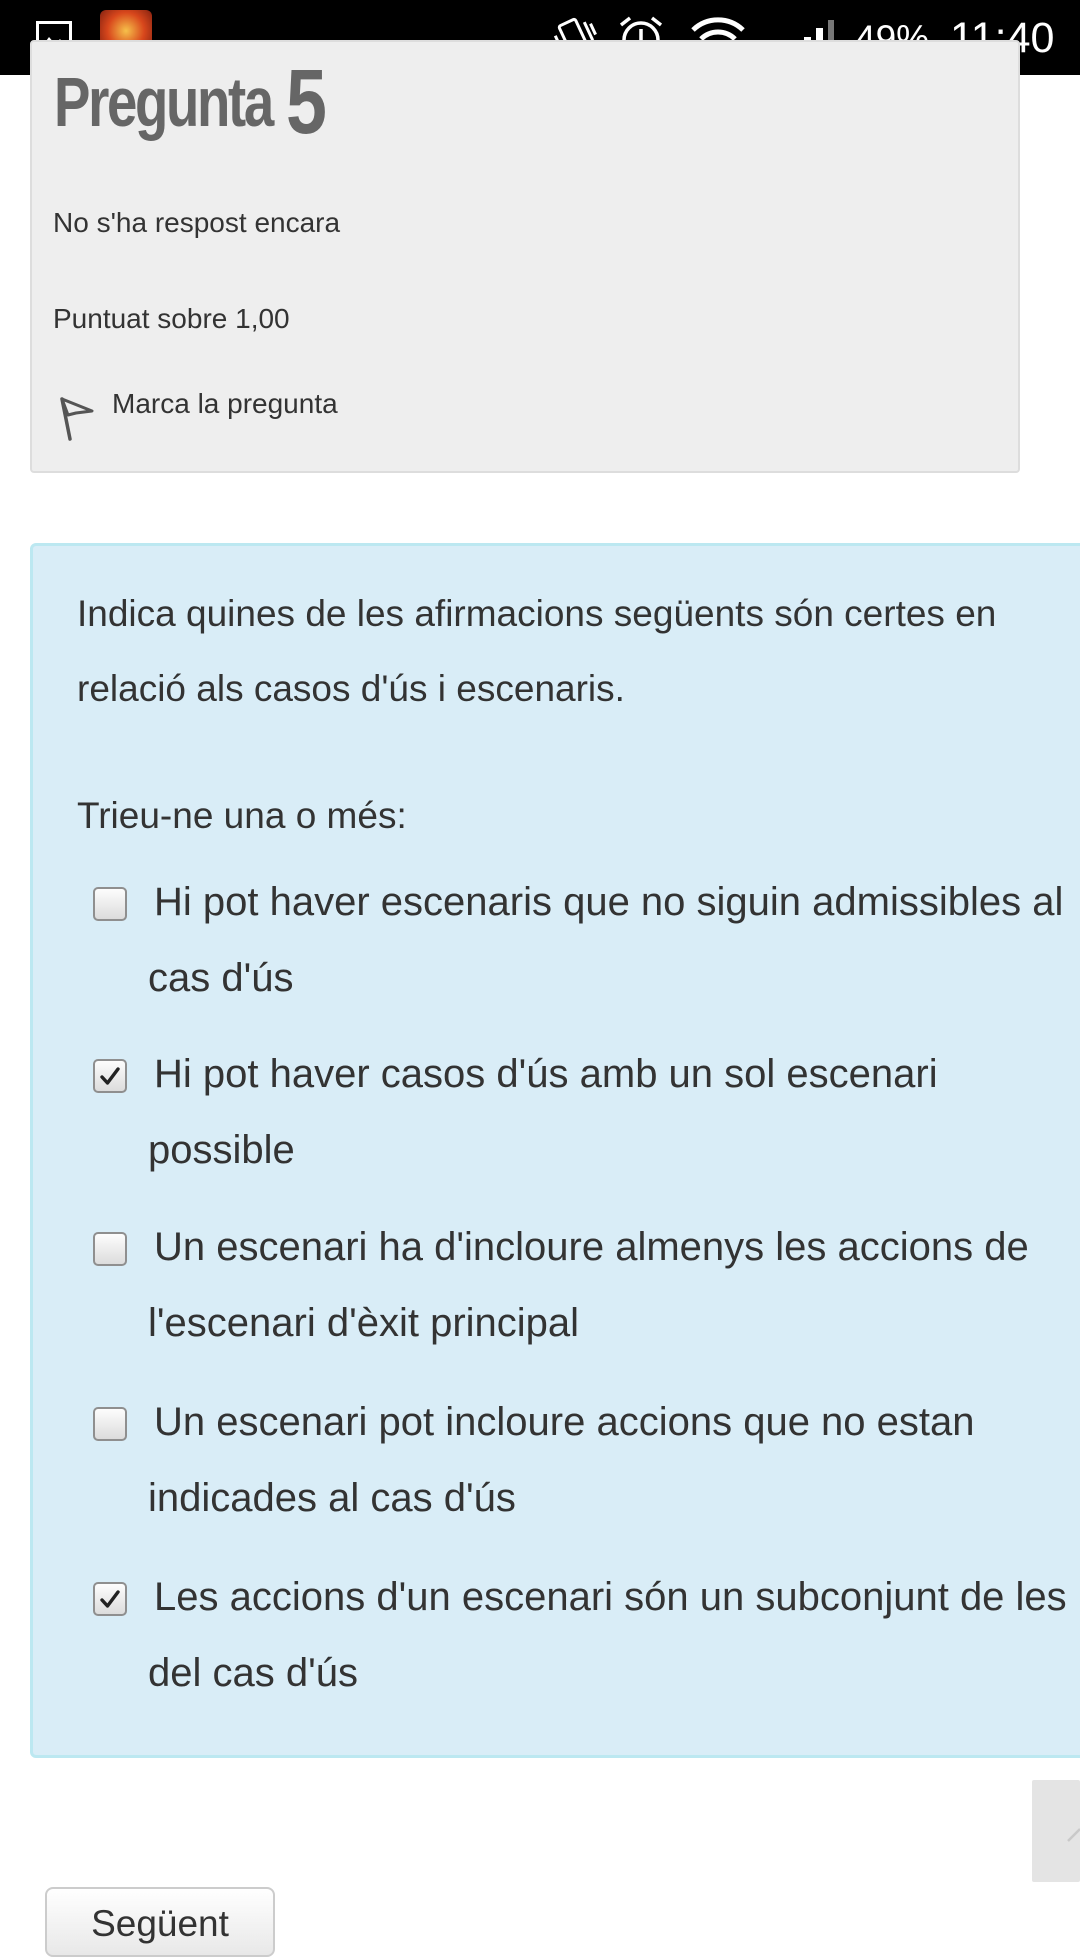 This screenshot has height=1957, width=1080. I want to click on question-state: No s'ha respost encara, so click(197, 222).